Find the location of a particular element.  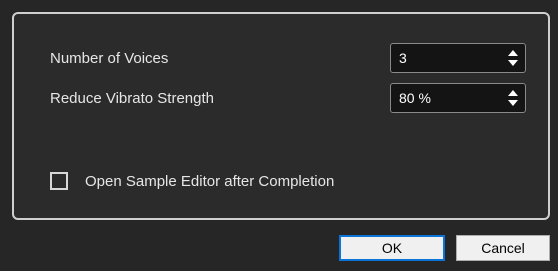

vibrato-label: Reduce Vibrato Strength is located at coordinates (132, 98).